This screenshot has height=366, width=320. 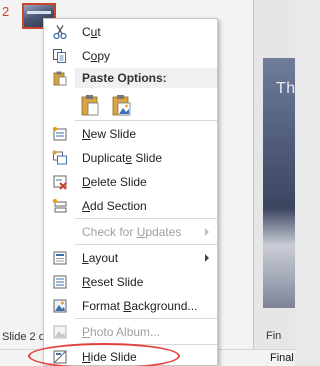 I want to click on menu-label-new-slide: New Slide, so click(x=109, y=134).